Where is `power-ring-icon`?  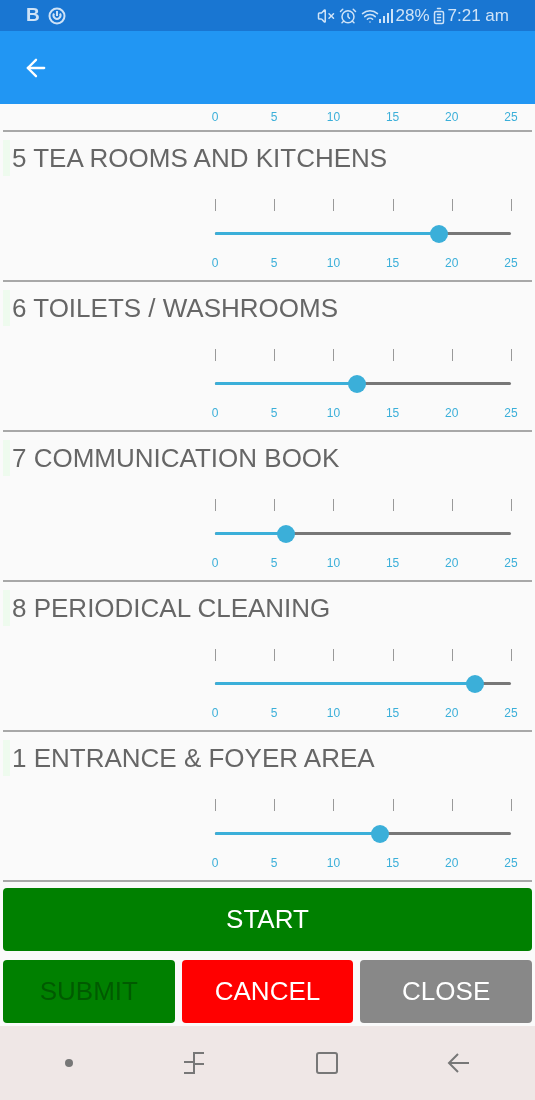 power-ring-icon is located at coordinates (56, 15).